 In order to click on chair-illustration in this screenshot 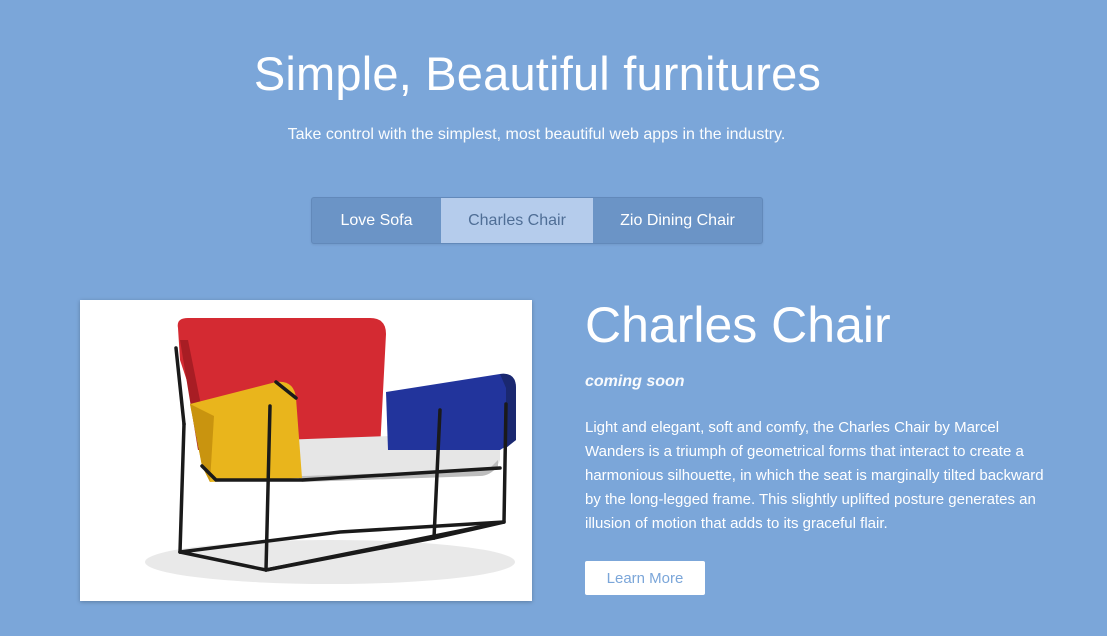, I will do `click(330, 451)`.